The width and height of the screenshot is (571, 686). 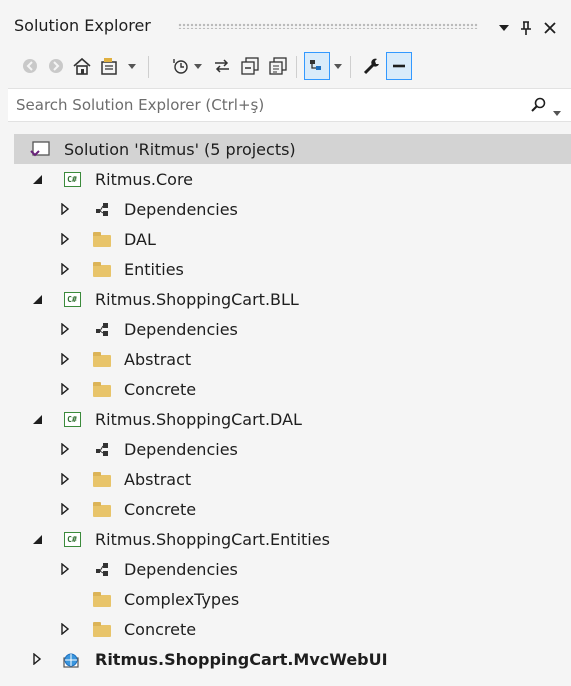 I want to click on web-project-icon, so click(x=72, y=659).